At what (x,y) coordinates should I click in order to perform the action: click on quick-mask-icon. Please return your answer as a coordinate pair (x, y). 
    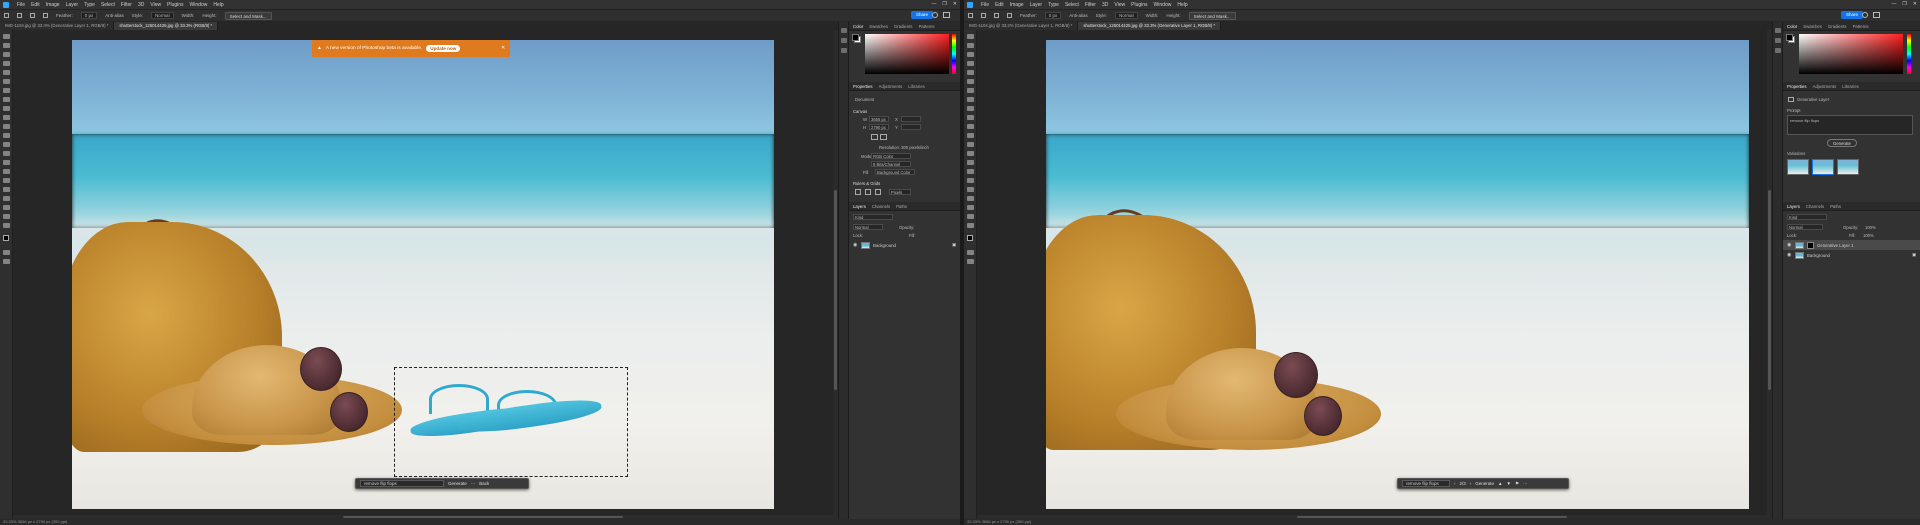
    Looking at the image, I should click on (970, 252).